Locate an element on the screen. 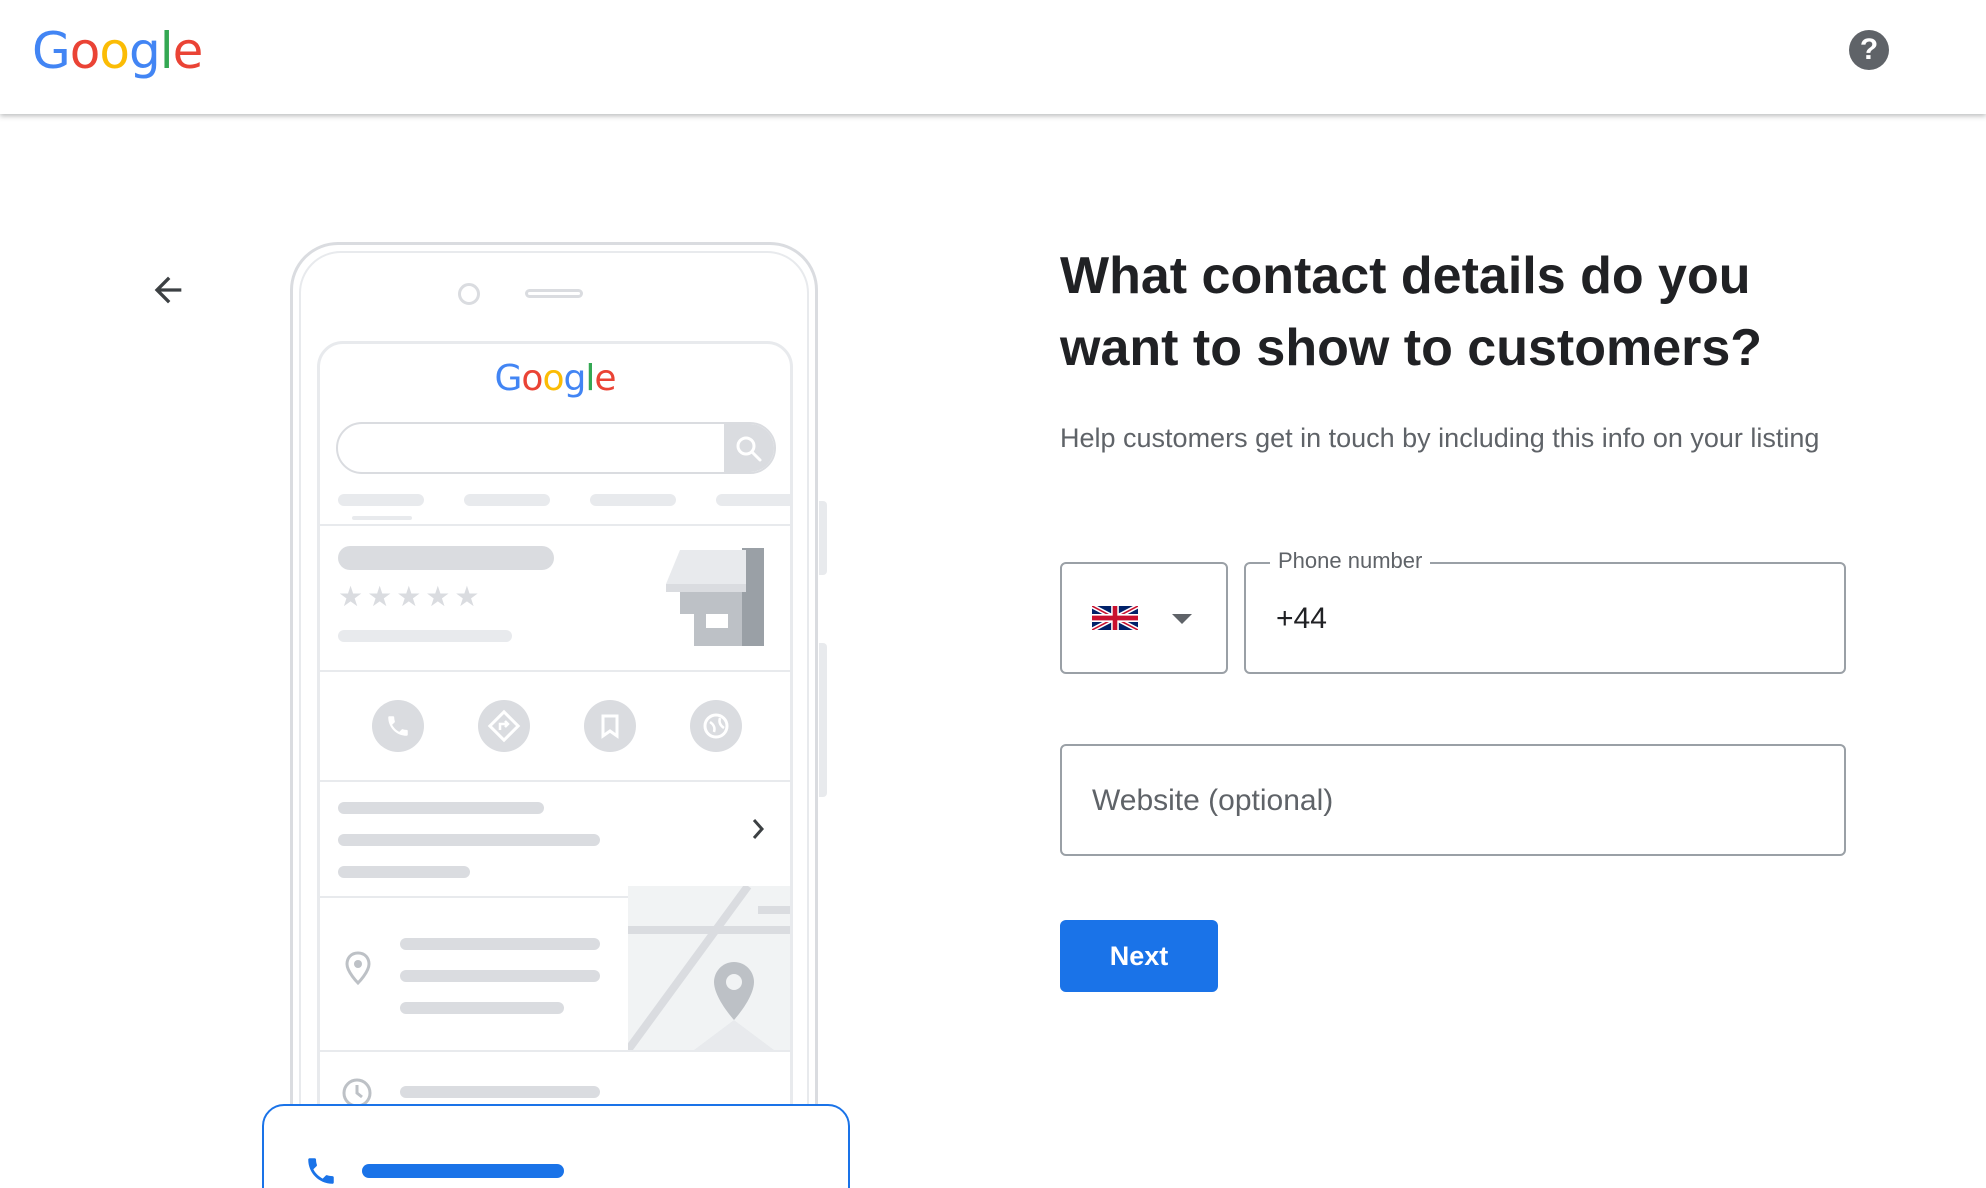  phone-camera is located at coordinates (469, 294).